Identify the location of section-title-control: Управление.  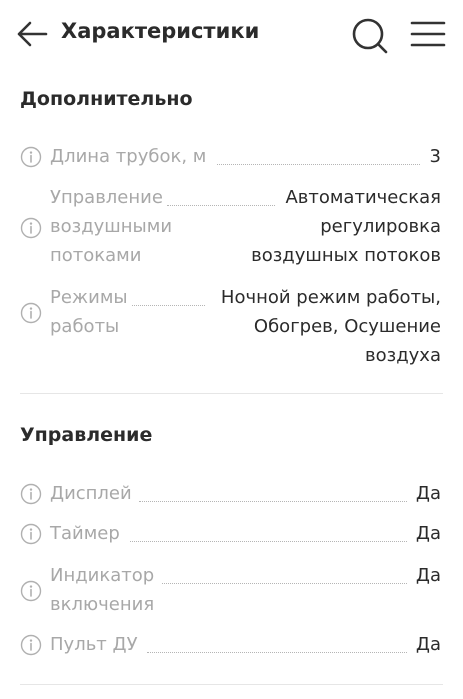
(86, 435).